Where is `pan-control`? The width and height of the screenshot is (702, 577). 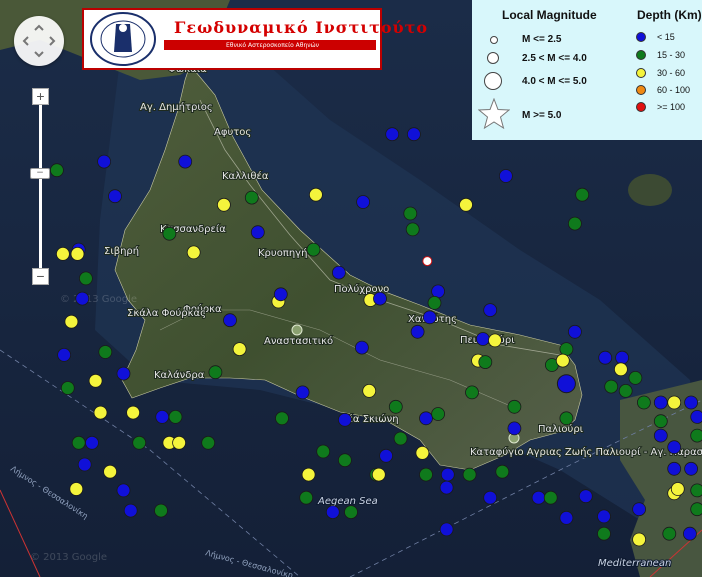
pan-control is located at coordinates (39, 41).